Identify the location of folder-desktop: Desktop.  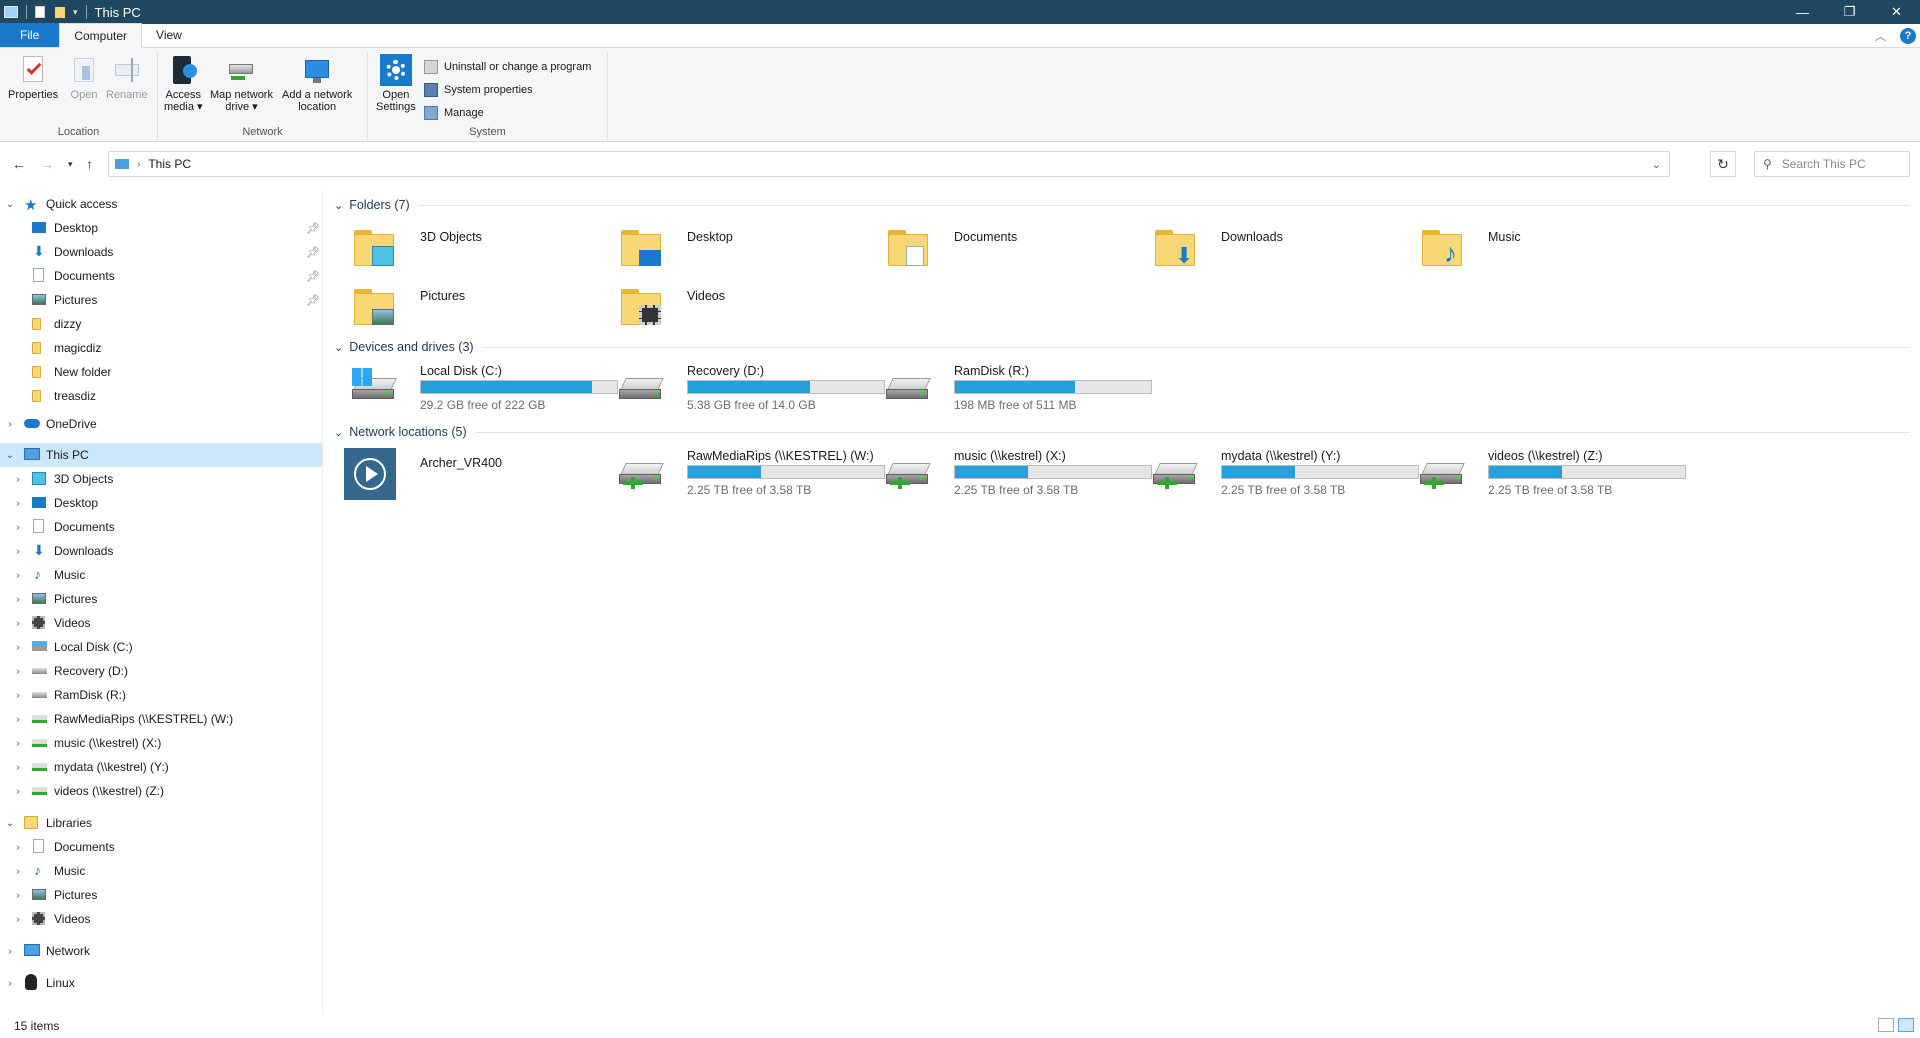
(737, 251).